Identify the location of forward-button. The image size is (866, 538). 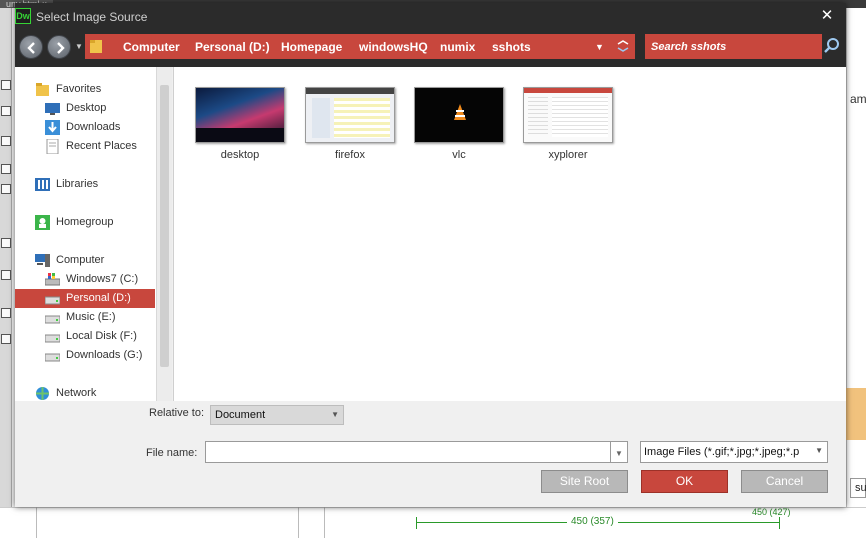
(59, 47).